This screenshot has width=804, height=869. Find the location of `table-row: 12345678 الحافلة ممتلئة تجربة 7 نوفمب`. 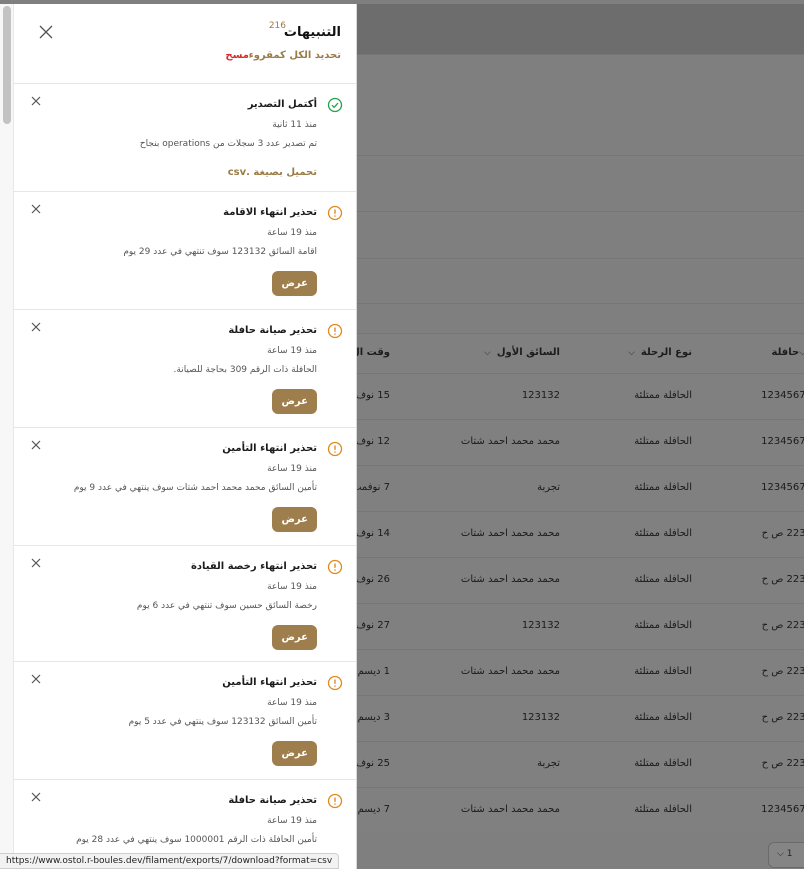

table-row: 12345678 الحافلة ممتلئة تجربة 7 نوفمب is located at coordinates (578, 488).